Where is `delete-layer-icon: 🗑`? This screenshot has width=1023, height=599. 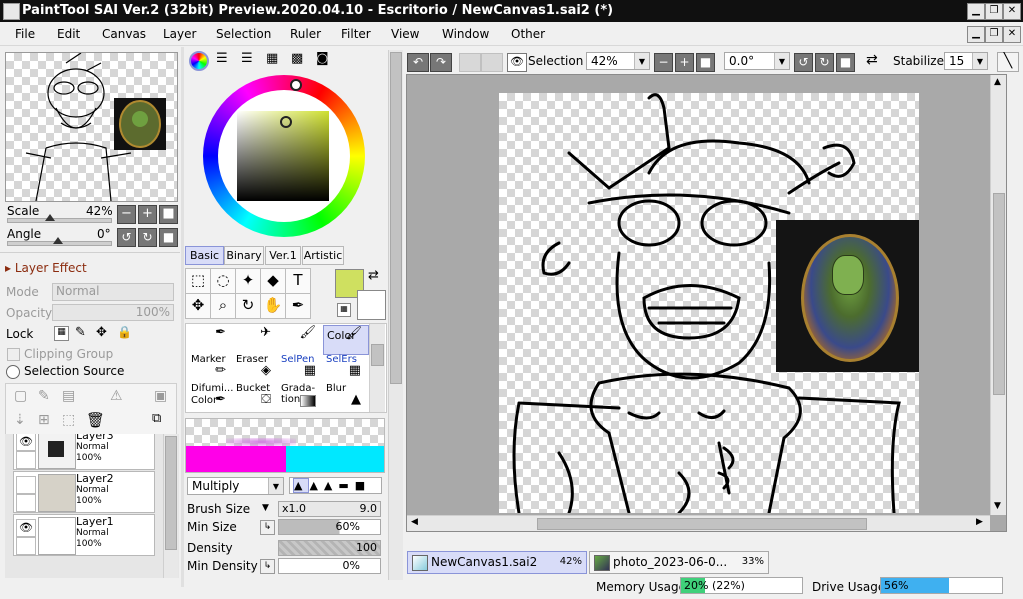 delete-layer-icon: 🗑 is located at coordinates (95, 420).